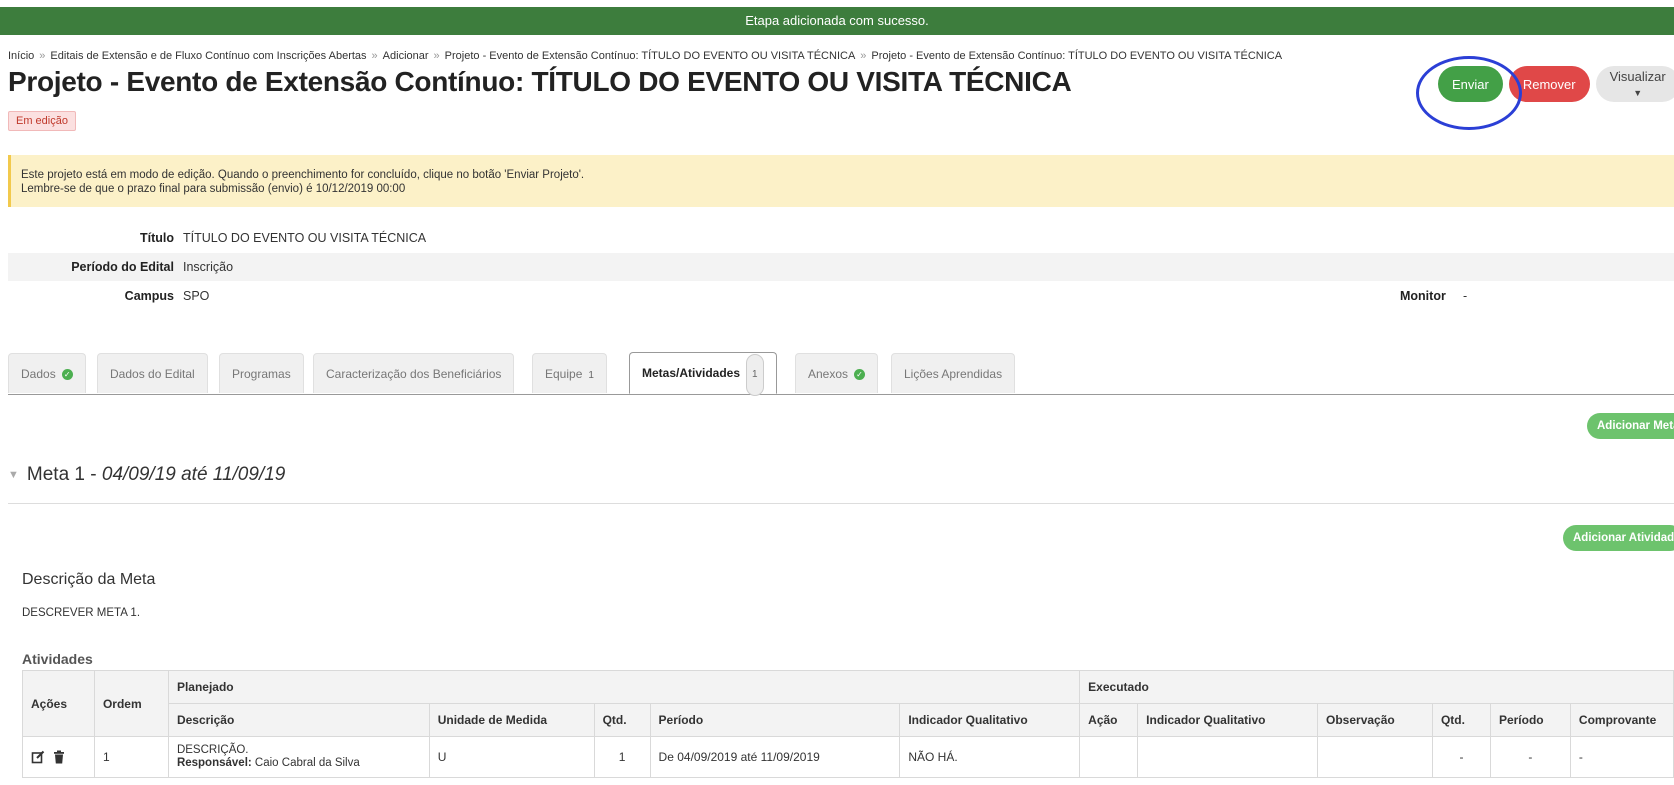 Image resolution: width=1674 pixels, height=785 pixels. I want to click on tab-anexos: Anexos ✓, so click(837, 373).